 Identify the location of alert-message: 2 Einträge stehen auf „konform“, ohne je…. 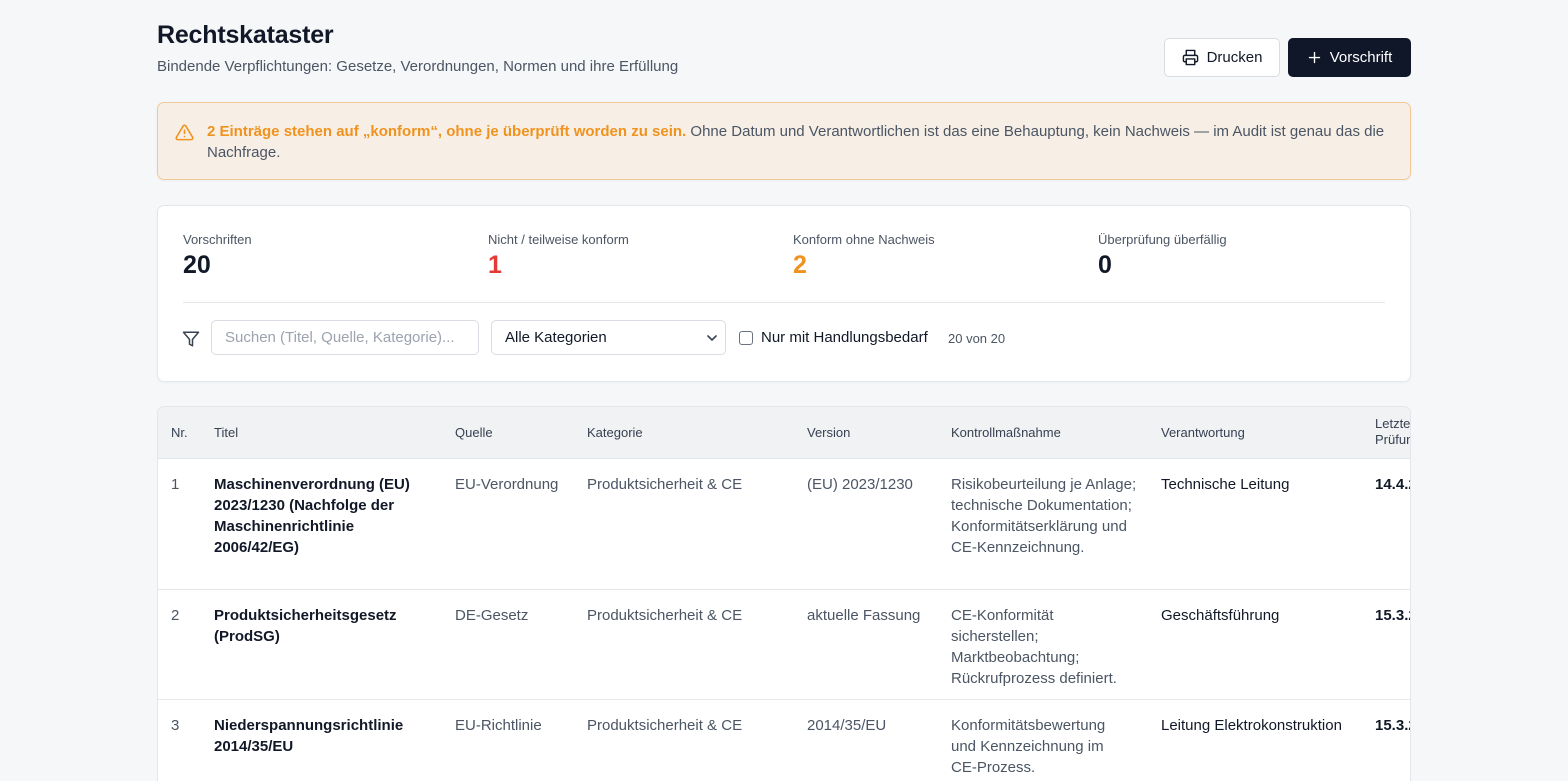
(799, 142).